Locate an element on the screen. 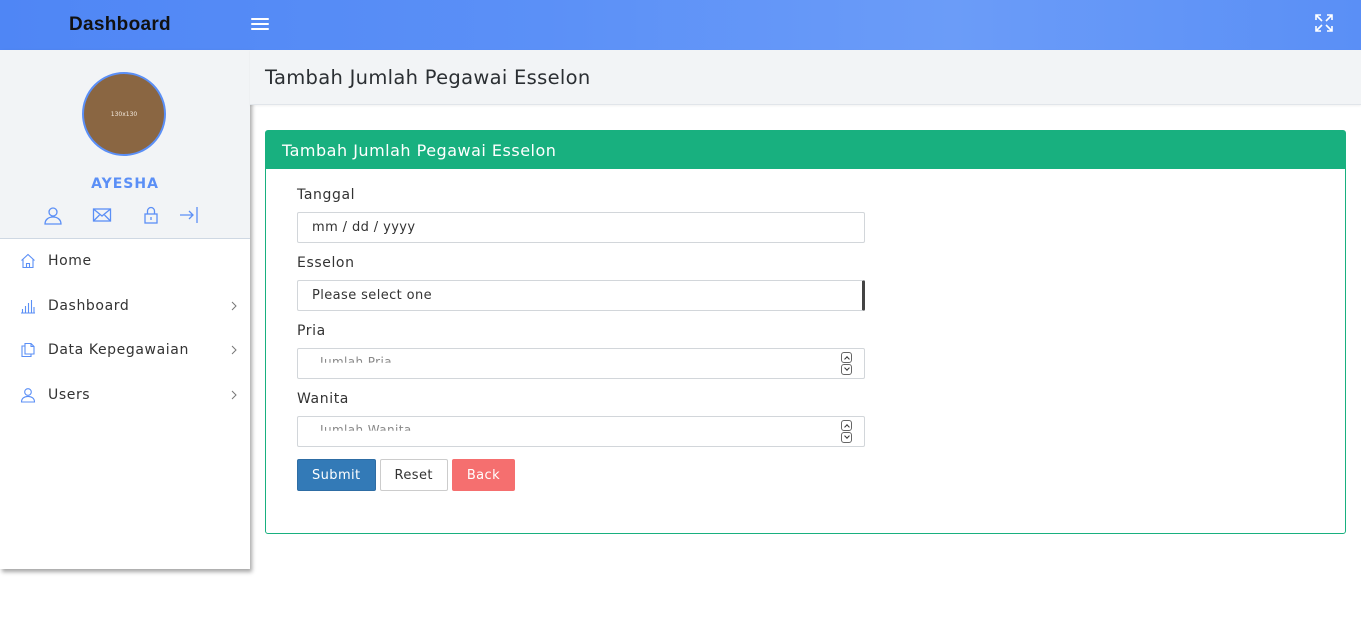 The width and height of the screenshot is (1361, 641). sidebar-item-home: Home is located at coordinates (125, 261).